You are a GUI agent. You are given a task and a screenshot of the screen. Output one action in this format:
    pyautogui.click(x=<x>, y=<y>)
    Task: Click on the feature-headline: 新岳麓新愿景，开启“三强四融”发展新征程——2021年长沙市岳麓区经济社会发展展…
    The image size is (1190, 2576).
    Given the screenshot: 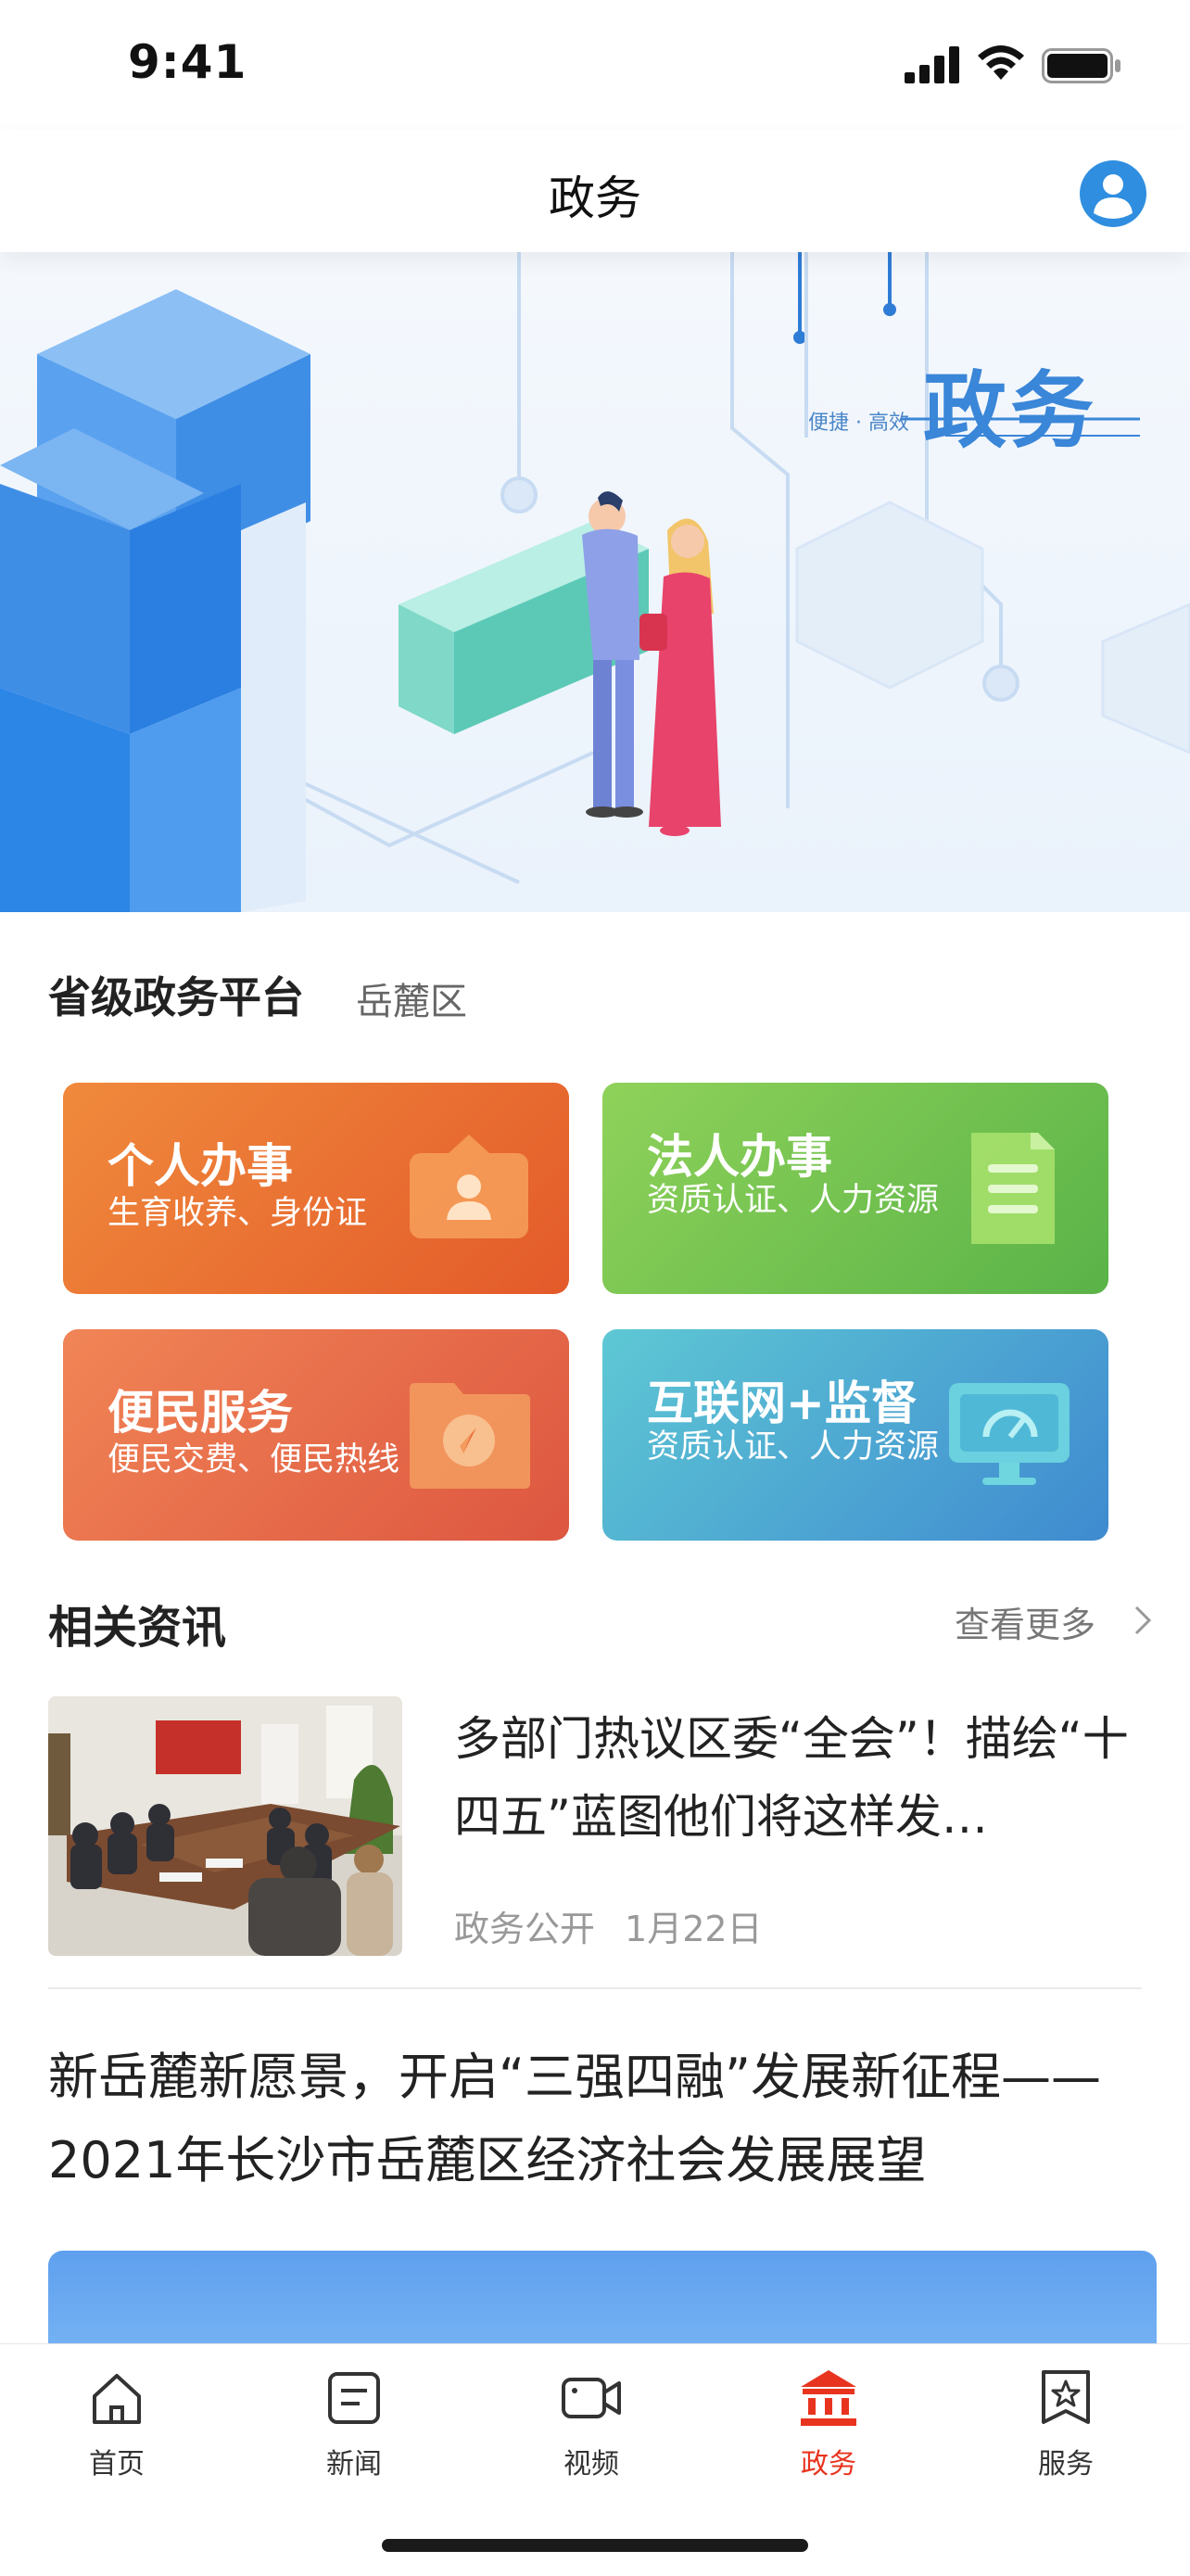 What is the action you would take?
    pyautogui.click(x=604, y=2119)
    